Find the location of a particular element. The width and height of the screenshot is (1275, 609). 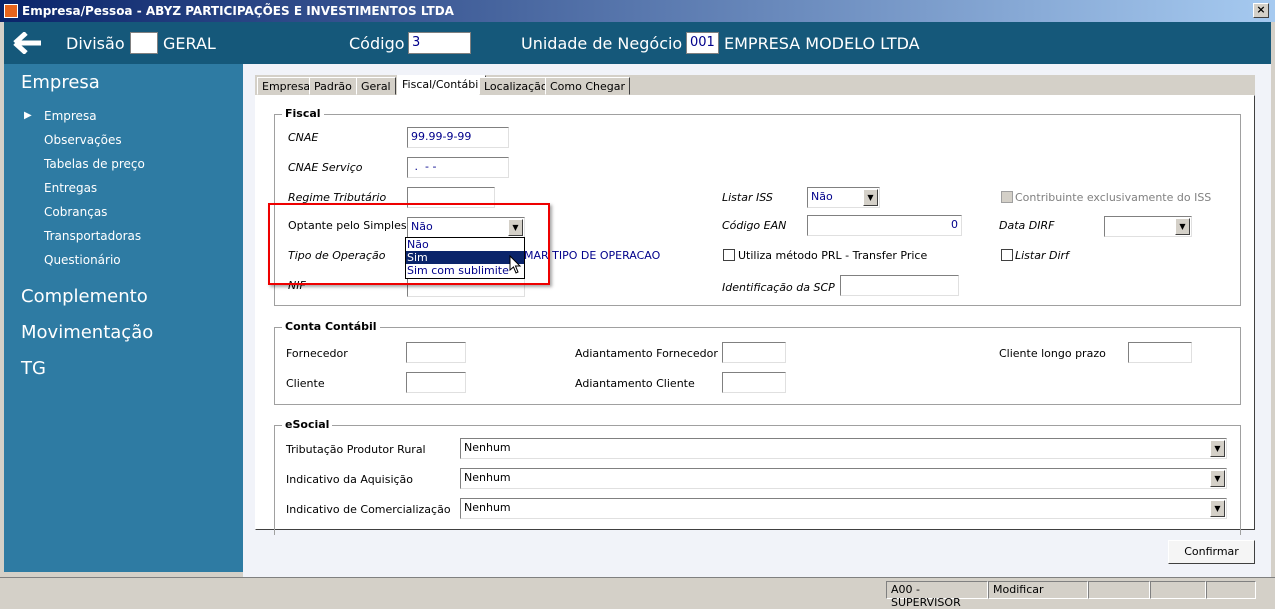

data-dirf-label: Data DIRF is located at coordinates (1027, 225).